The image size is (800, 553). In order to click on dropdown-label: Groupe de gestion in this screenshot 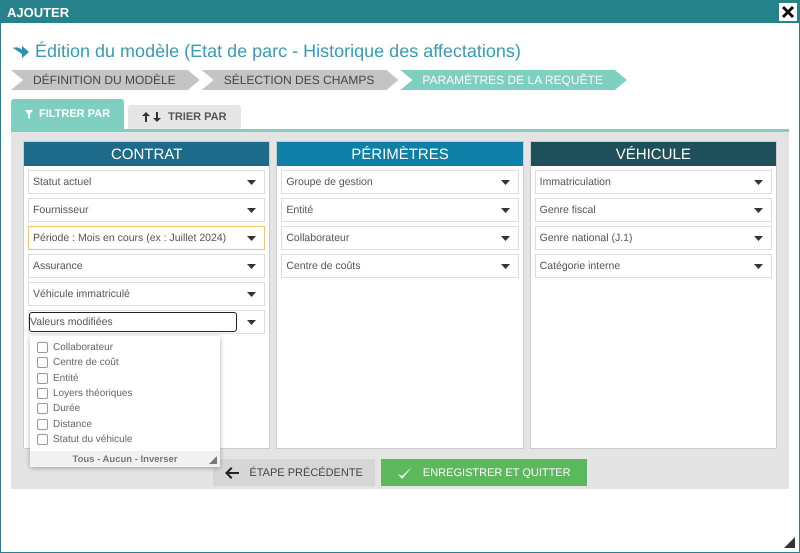, I will do `click(329, 182)`.